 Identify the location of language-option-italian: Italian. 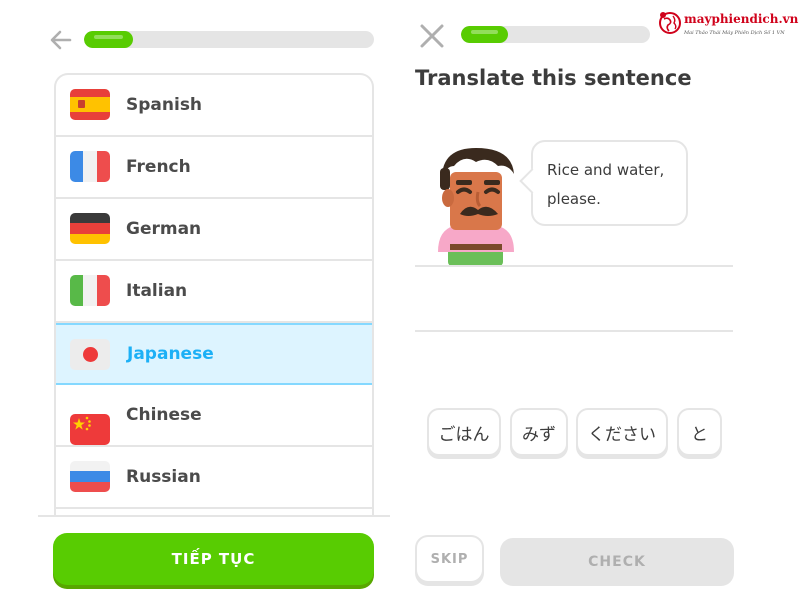
(214, 292).